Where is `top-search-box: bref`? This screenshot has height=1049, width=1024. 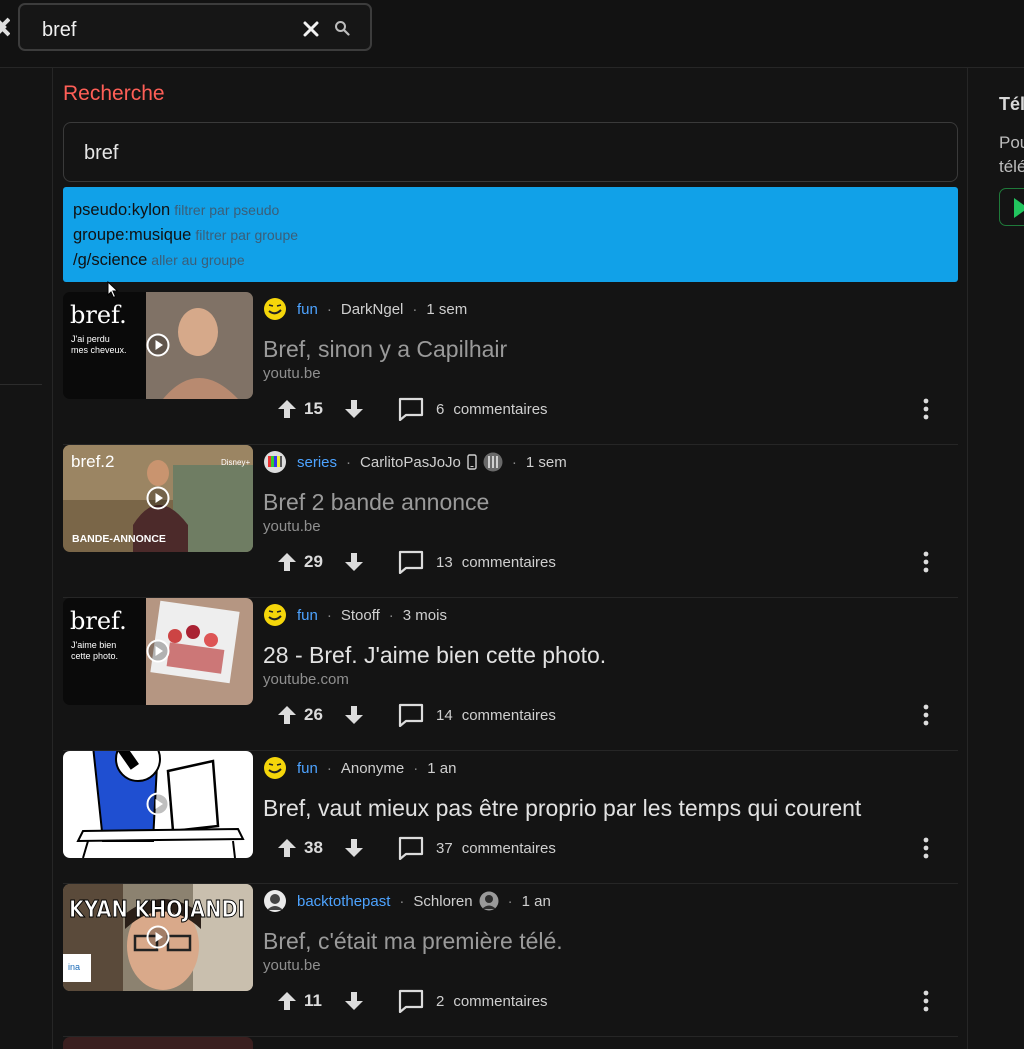 top-search-box: bref is located at coordinates (195, 27).